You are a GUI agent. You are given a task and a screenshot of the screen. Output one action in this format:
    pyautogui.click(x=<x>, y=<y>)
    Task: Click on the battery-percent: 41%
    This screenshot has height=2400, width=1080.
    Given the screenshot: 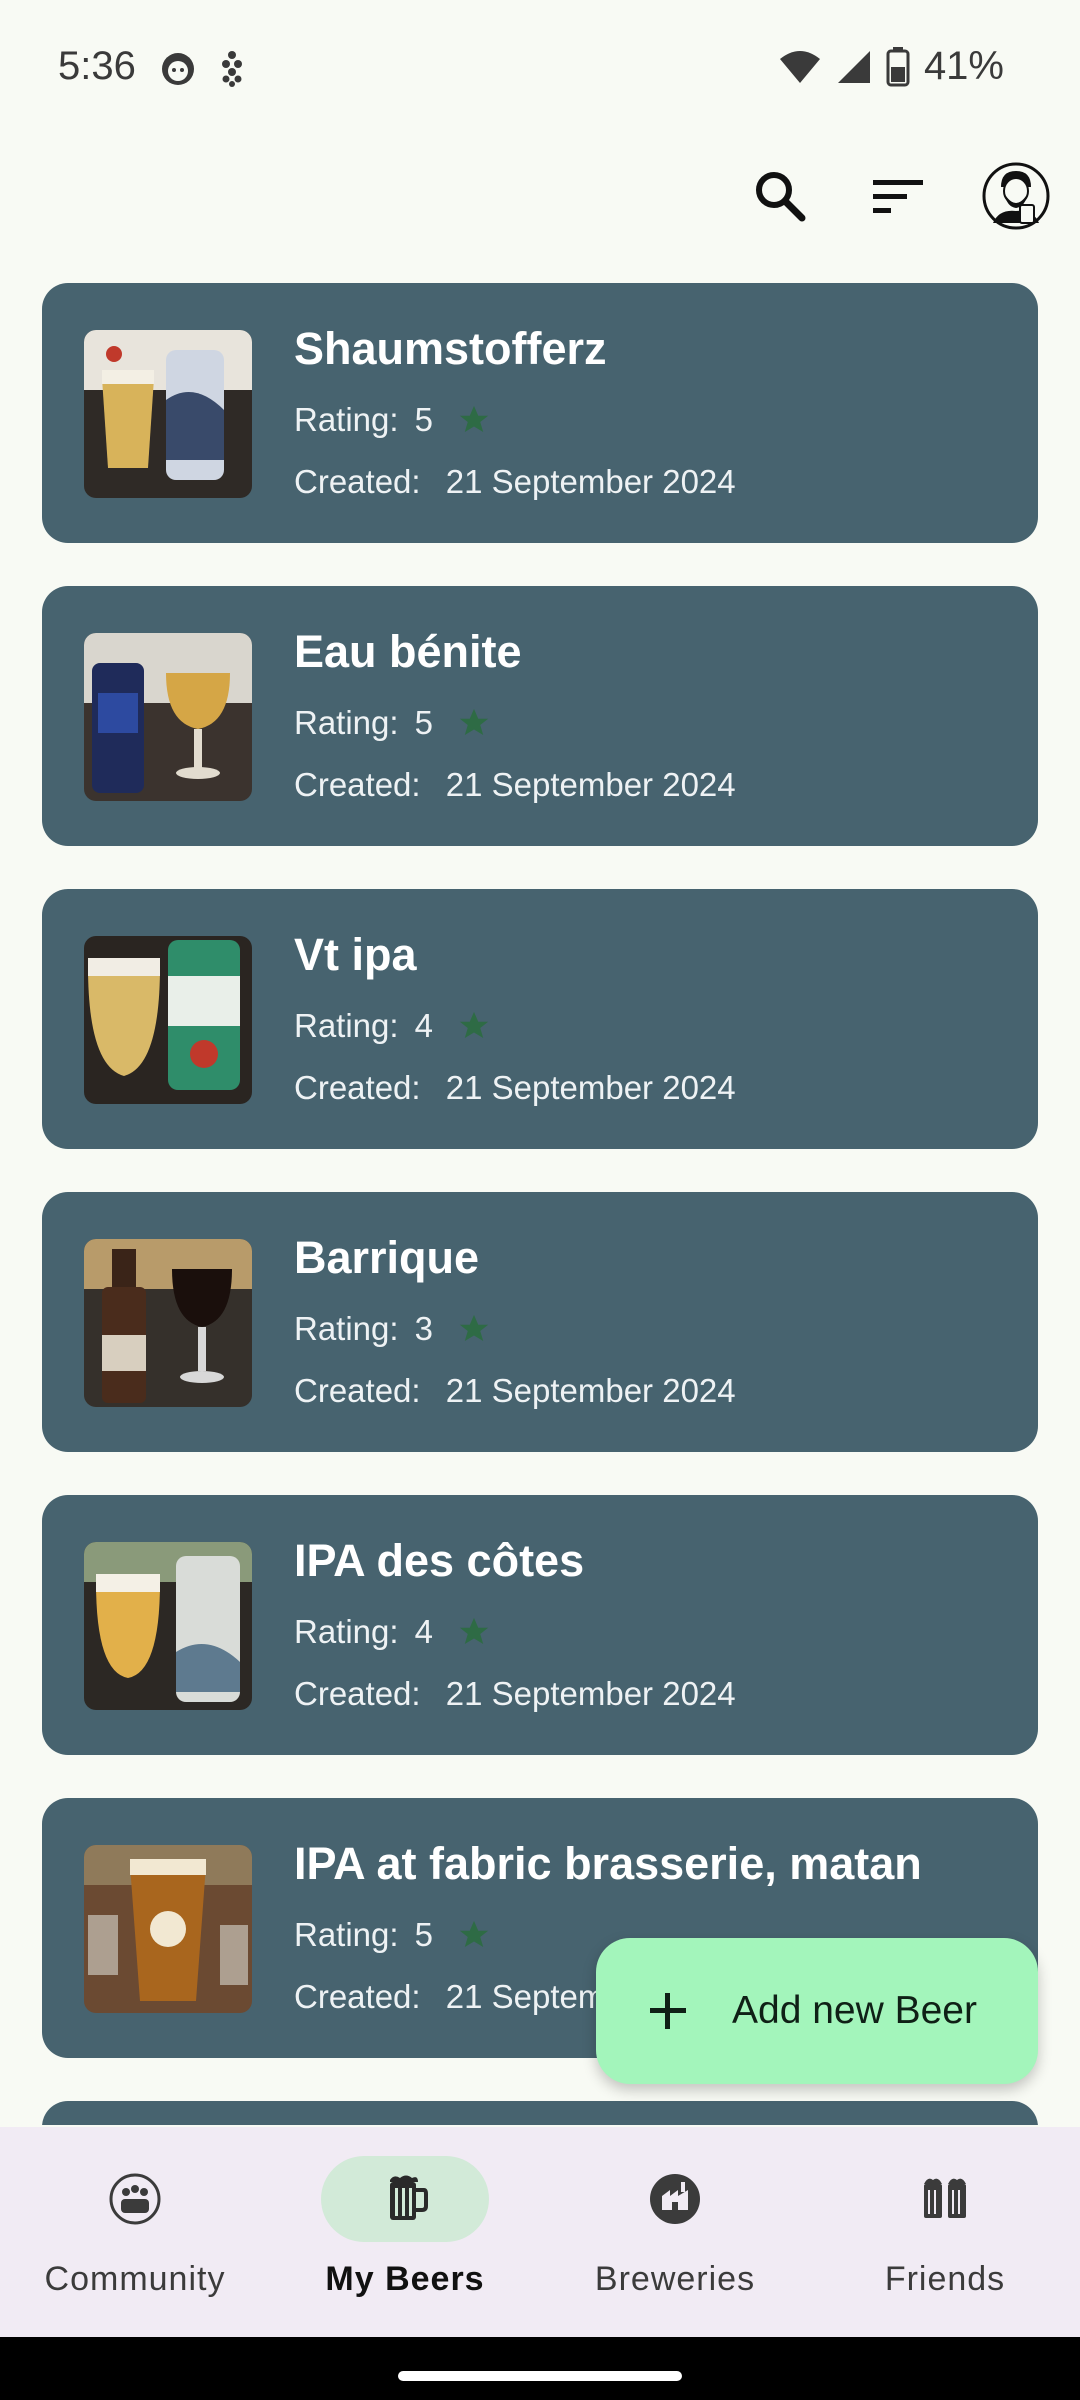 What is the action you would take?
    pyautogui.click(x=963, y=66)
    